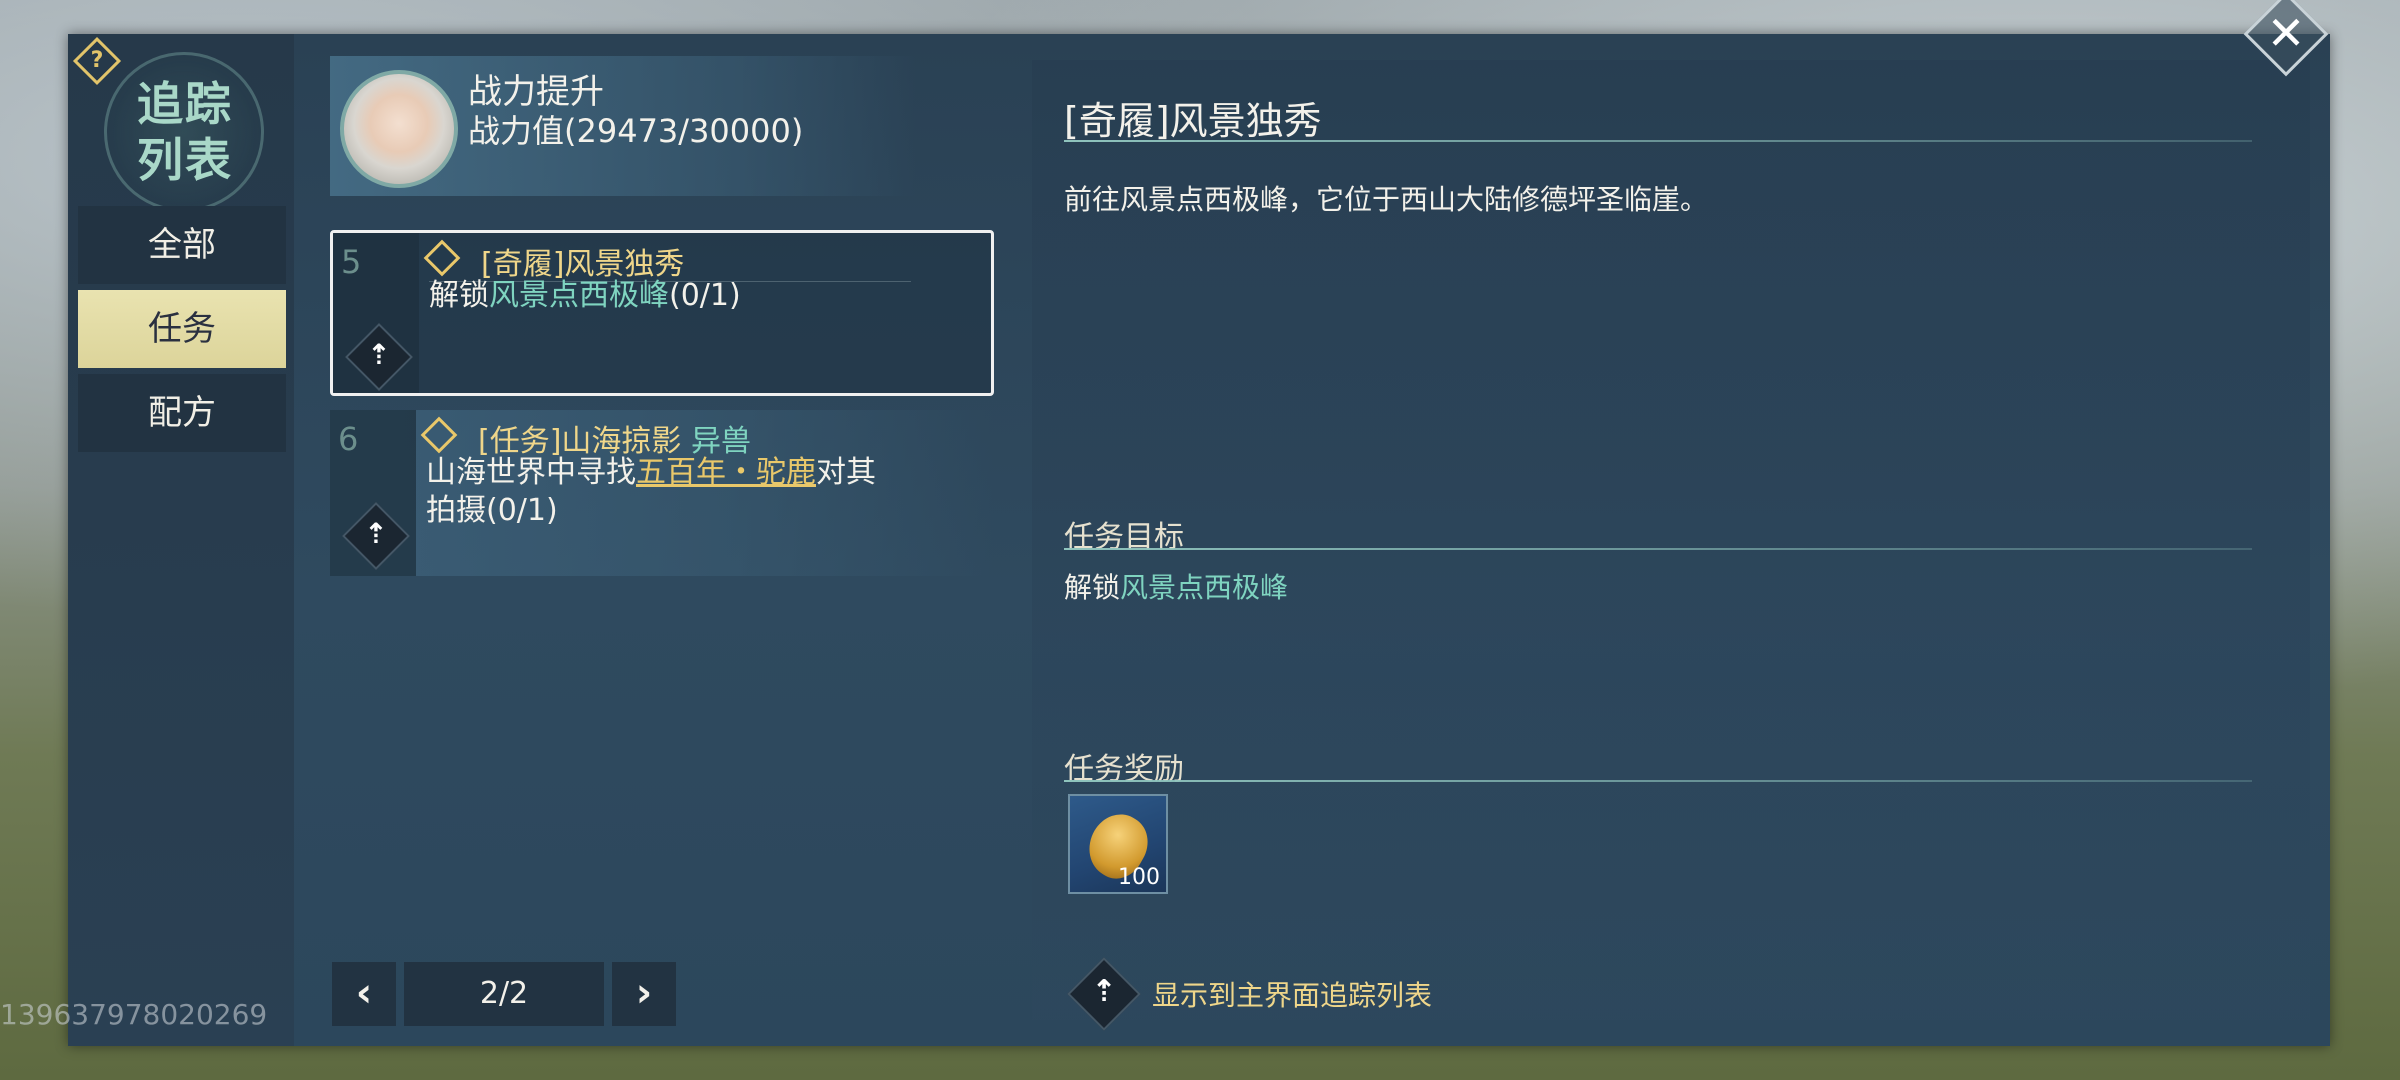  Describe the element at coordinates (1193, 121) in the screenshot. I see `detail-title: [奇履]风景独秀` at that location.